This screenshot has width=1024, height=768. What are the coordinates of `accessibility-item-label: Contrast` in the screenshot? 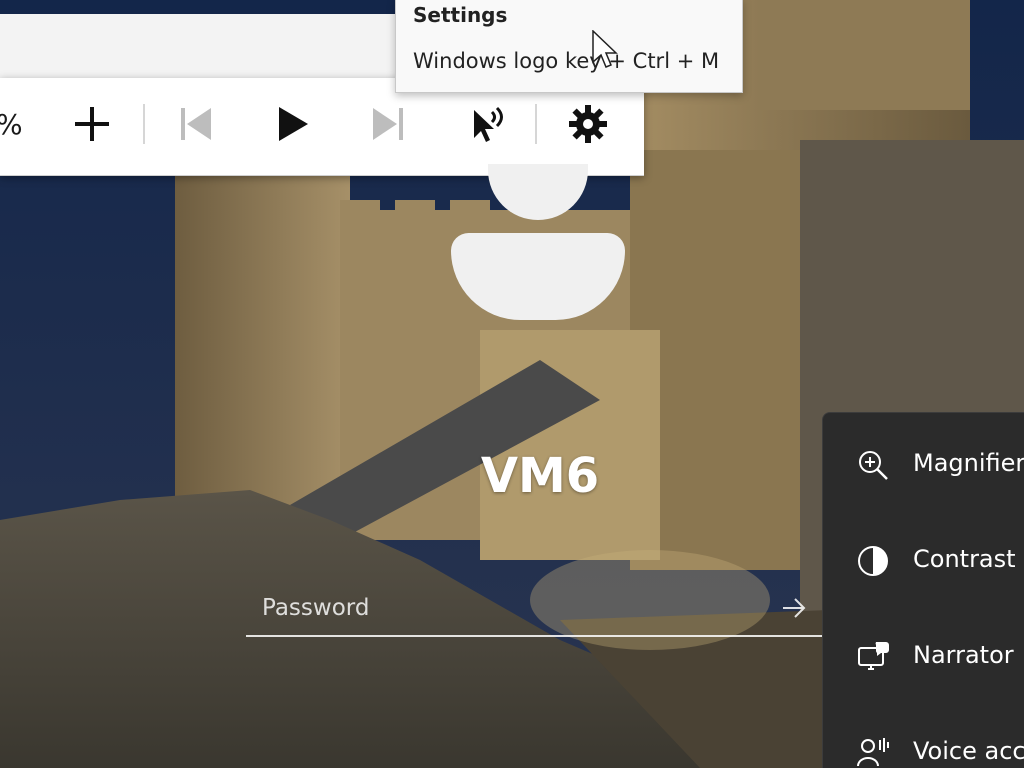 It's located at (964, 559).